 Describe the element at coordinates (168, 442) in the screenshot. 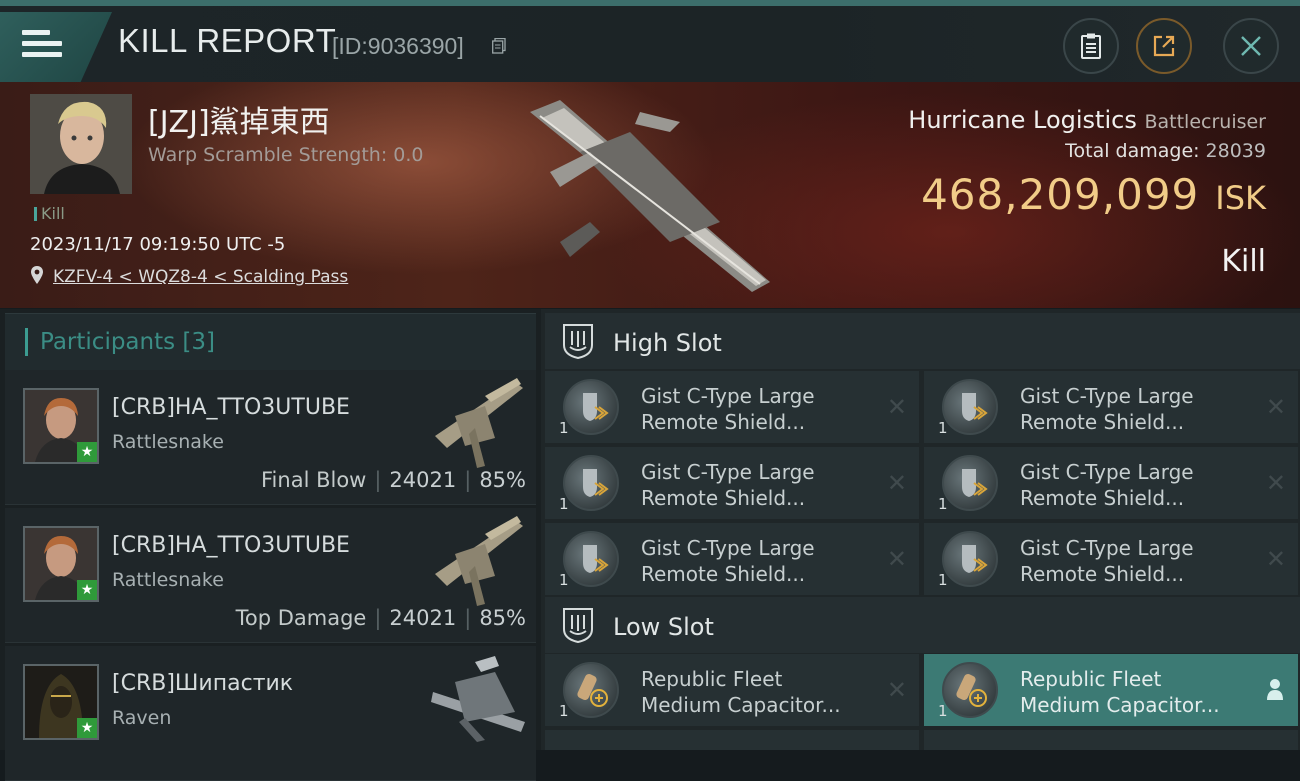

I see `participant-ship: Rattlesnake` at that location.